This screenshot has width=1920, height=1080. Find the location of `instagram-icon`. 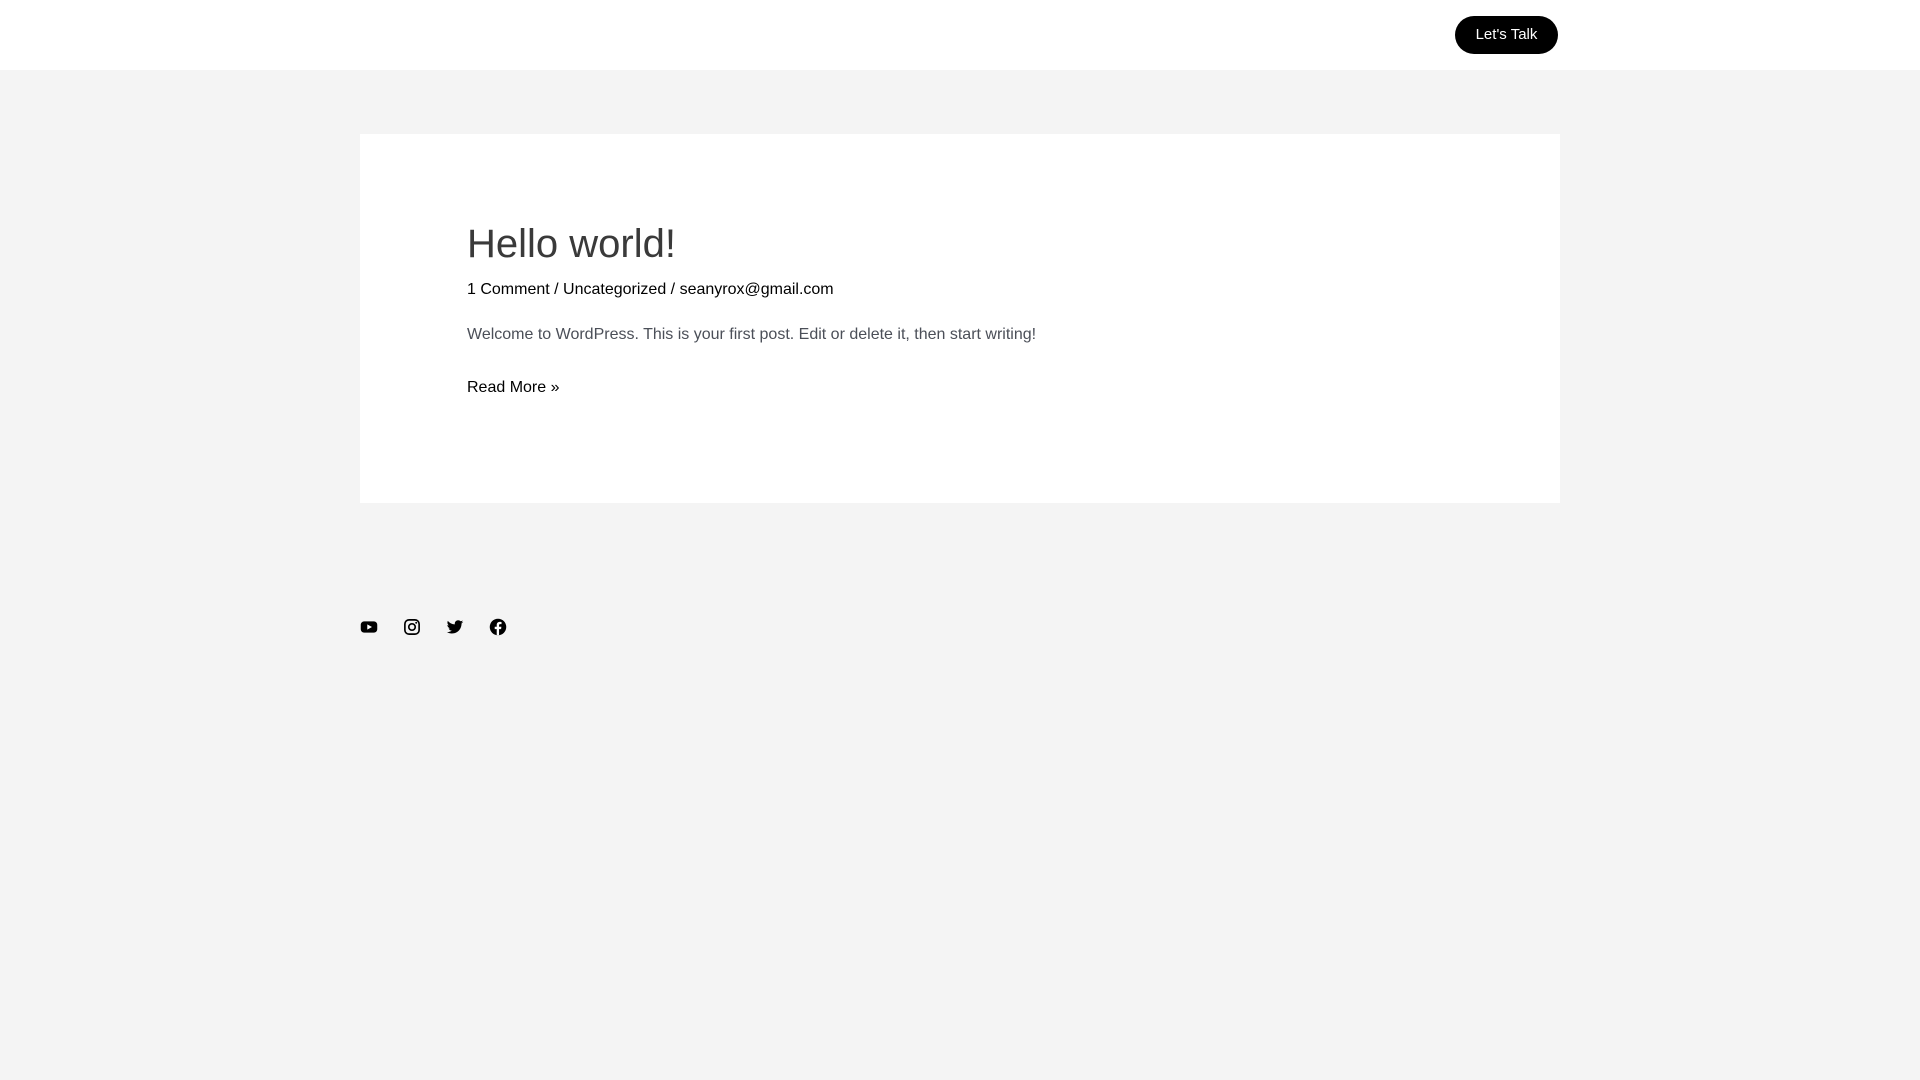

instagram-icon is located at coordinates (412, 627).